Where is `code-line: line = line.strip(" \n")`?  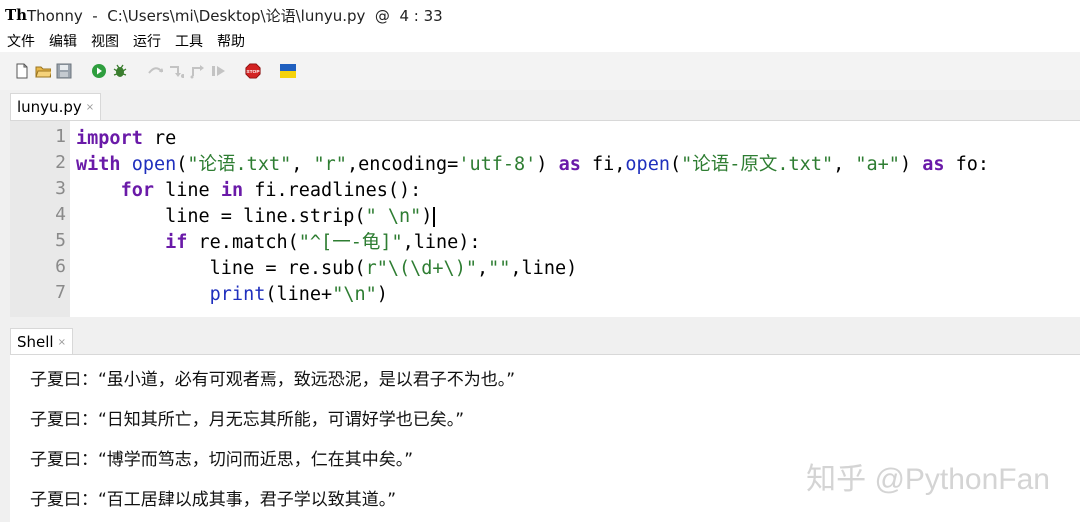 code-line: line = line.strip(" \n") is located at coordinates (256, 217).